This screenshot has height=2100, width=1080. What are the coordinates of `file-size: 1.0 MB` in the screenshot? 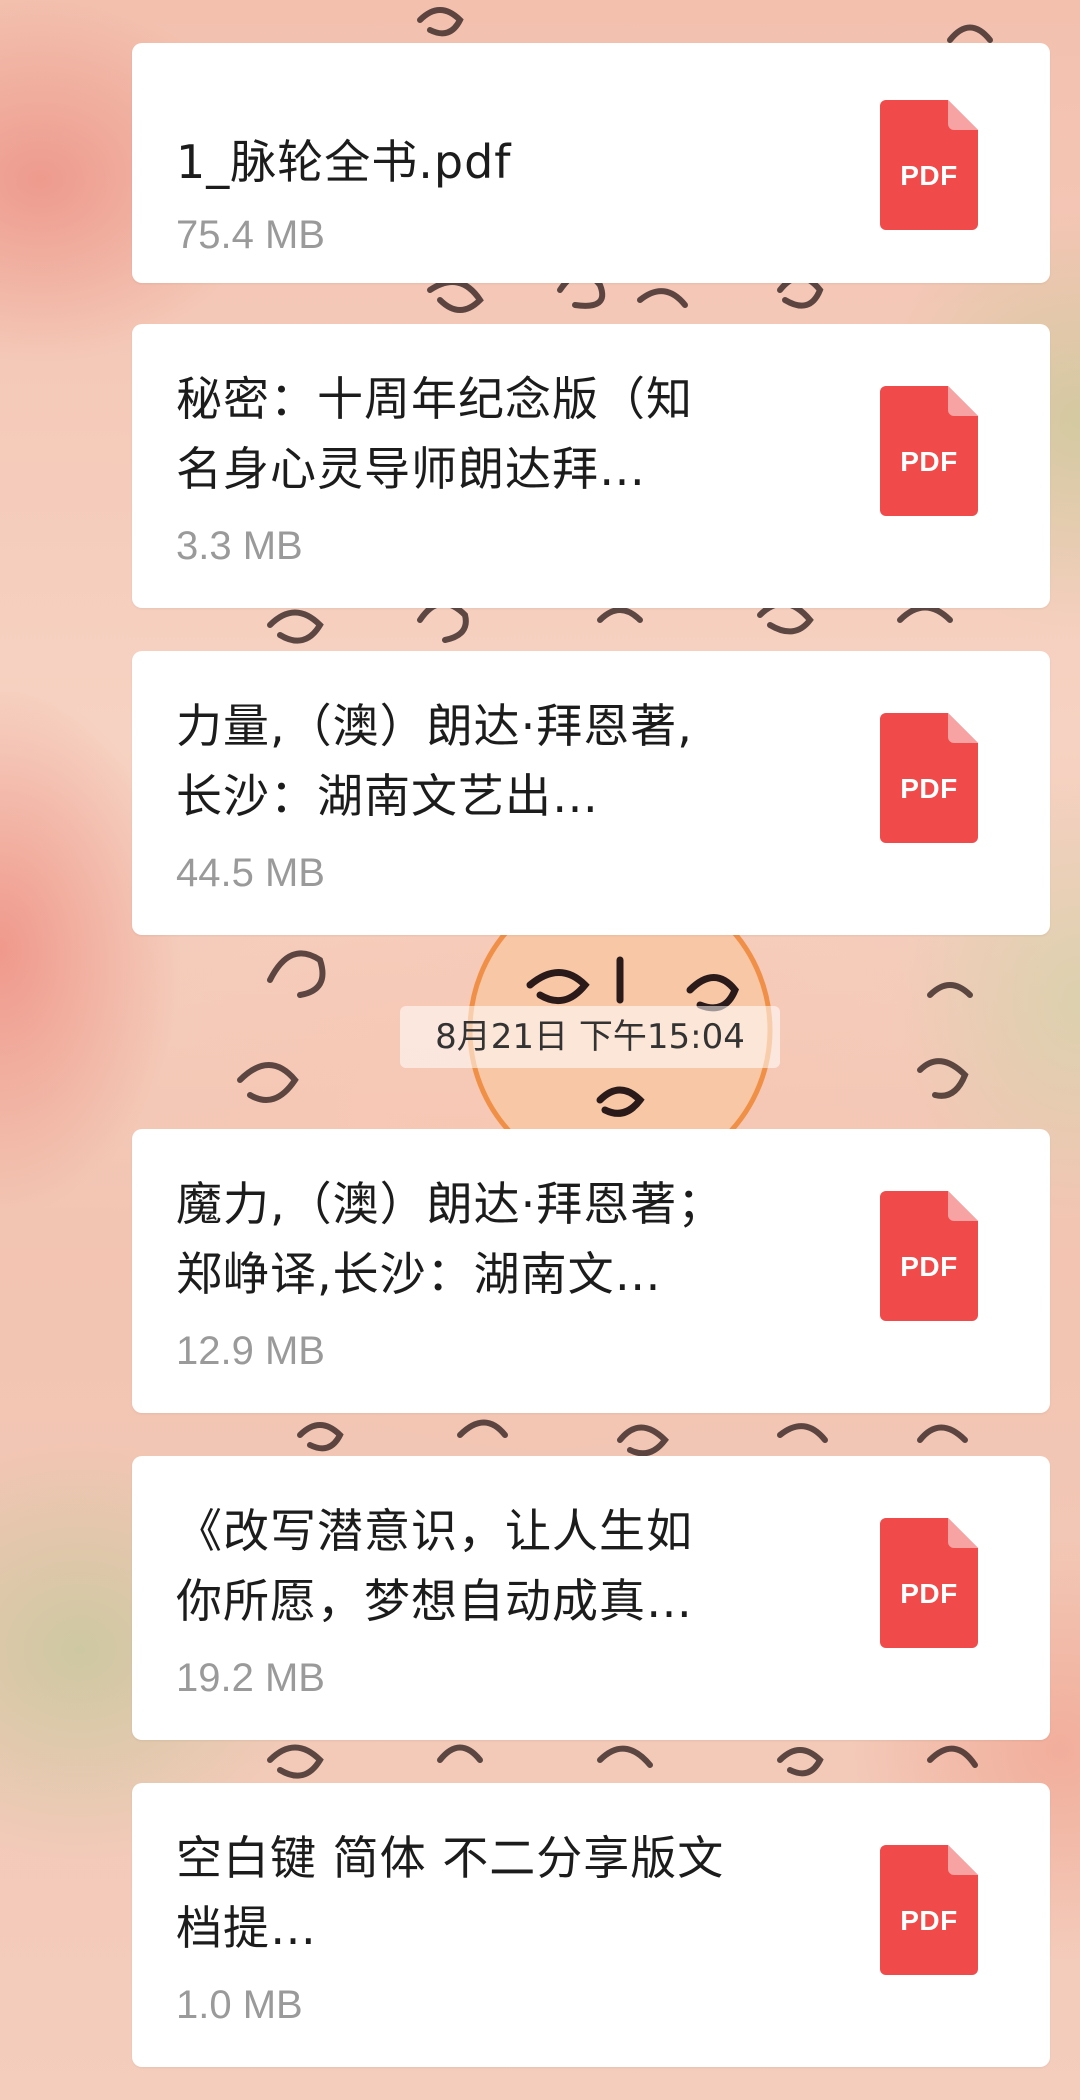 It's located at (239, 2005).